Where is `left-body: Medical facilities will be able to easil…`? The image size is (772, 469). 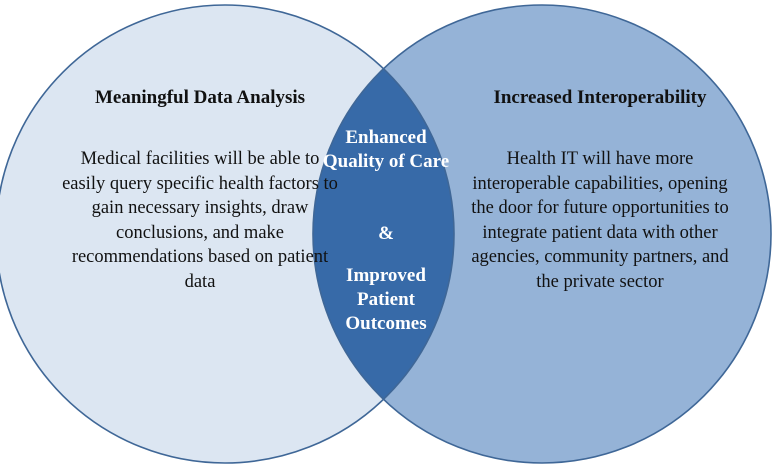 left-body: Medical facilities will be able to easil… is located at coordinates (200, 220).